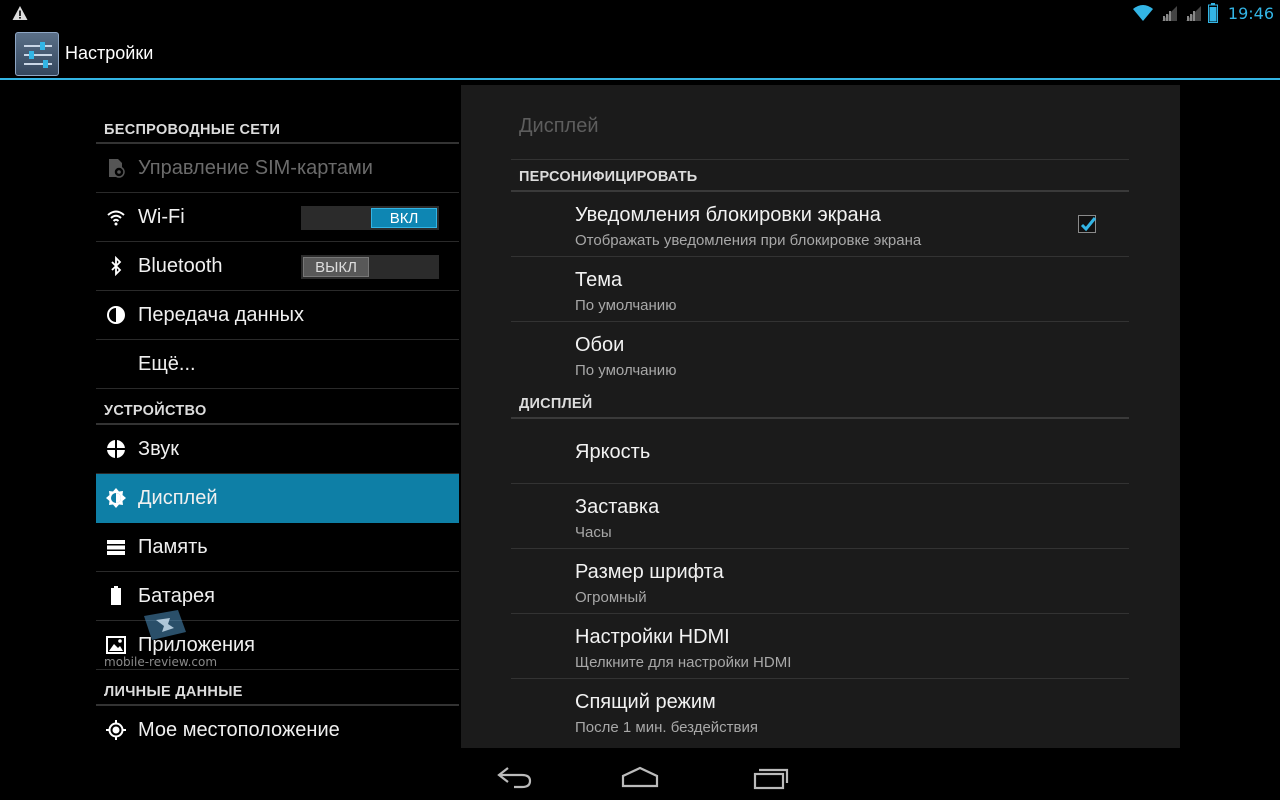  What do you see at coordinates (116, 498) in the screenshot?
I see `display-icon` at bounding box center [116, 498].